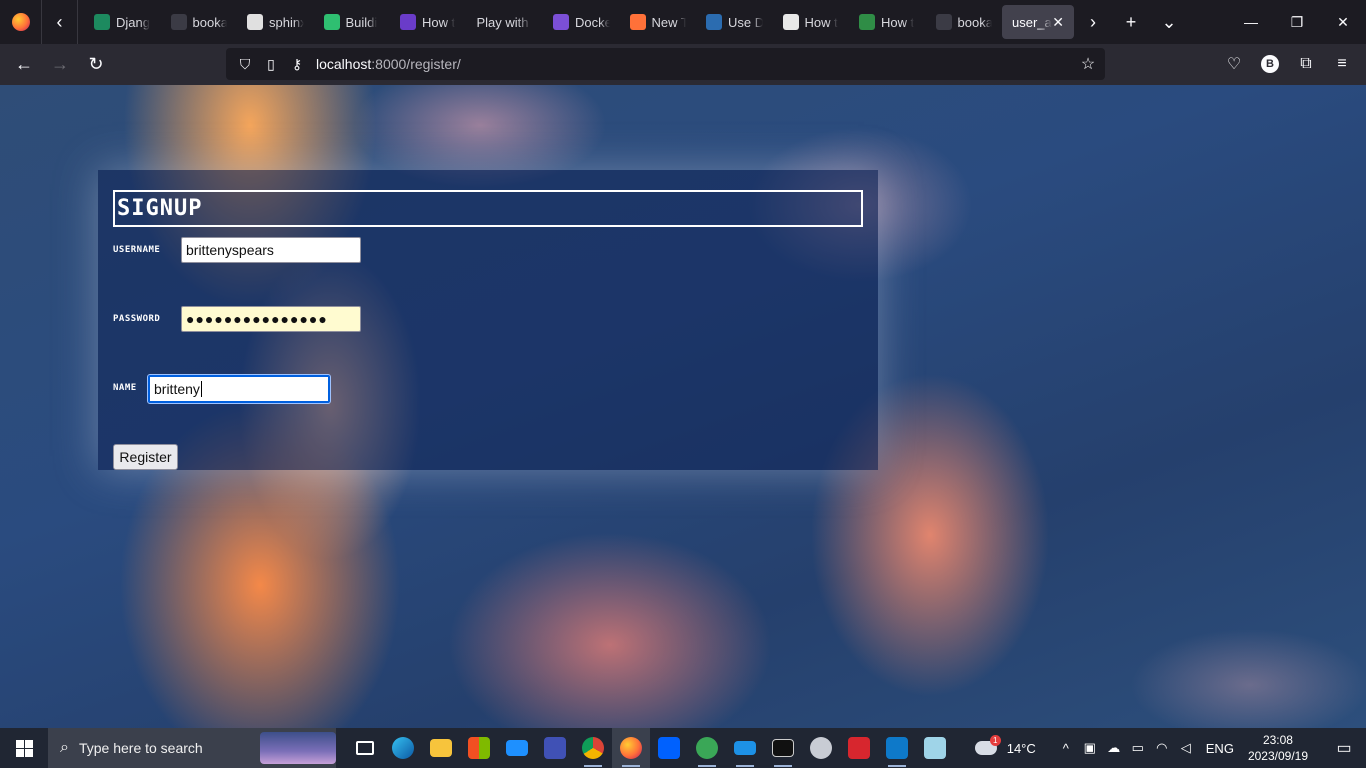 This screenshot has width=1366, height=768. Describe the element at coordinates (897, 748) in the screenshot. I see `vscode-icon` at that location.